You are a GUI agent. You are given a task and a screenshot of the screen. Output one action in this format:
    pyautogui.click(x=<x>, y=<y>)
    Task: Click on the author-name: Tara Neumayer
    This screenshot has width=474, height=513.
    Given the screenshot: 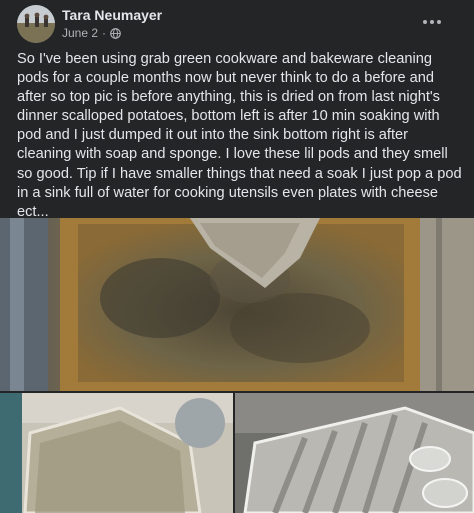 What is the action you would take?
    pyautogui.click(x=112, y=15)
    